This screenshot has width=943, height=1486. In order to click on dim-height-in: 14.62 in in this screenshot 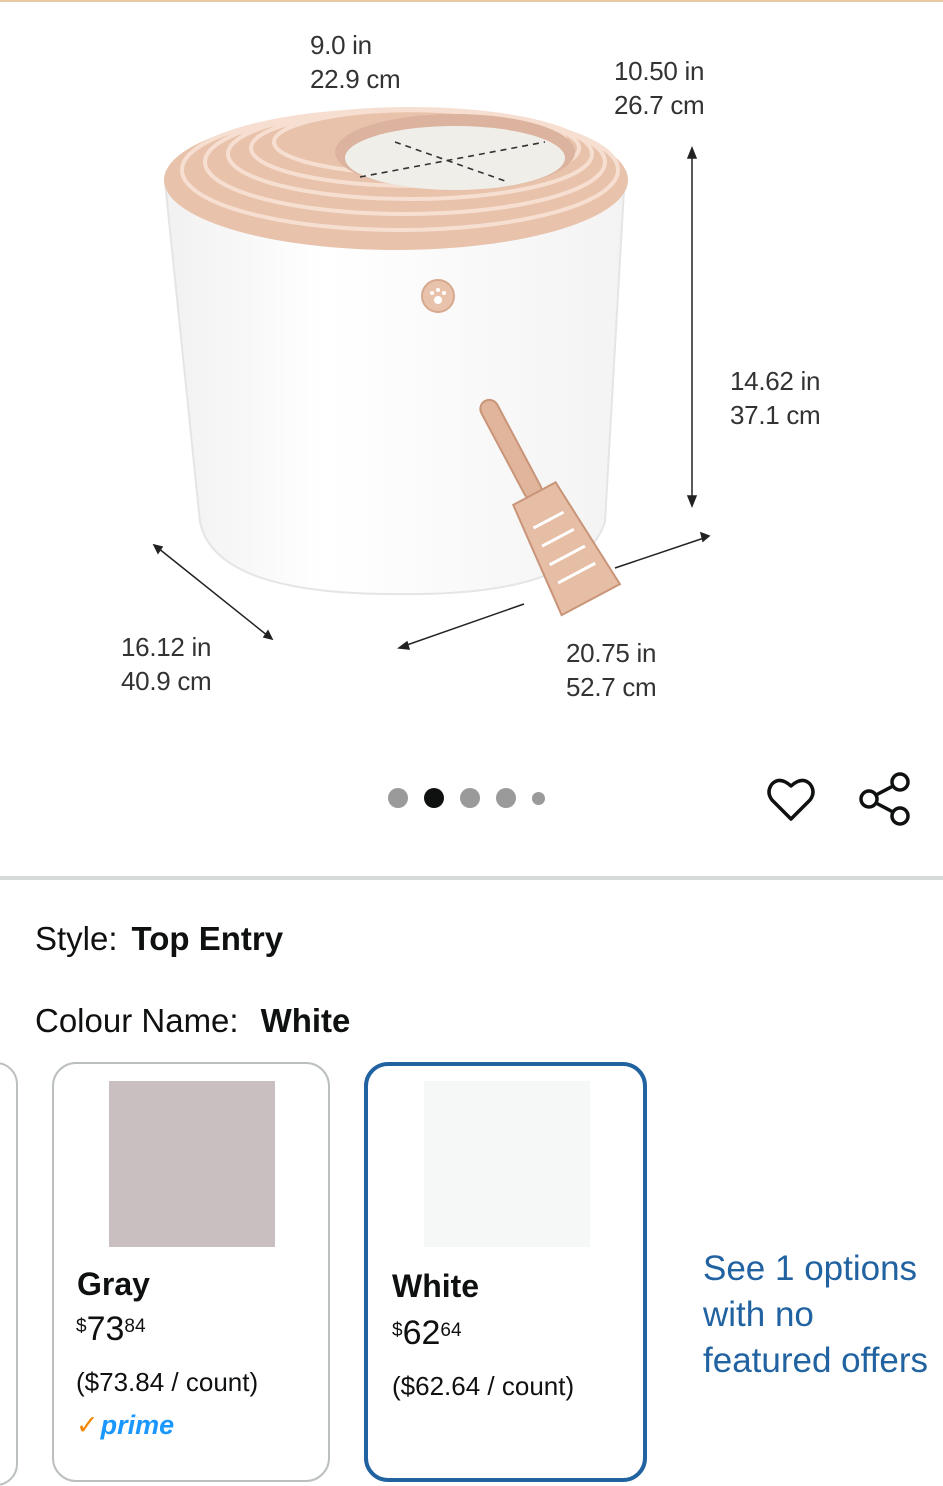, I will do `click(775, 381)`.